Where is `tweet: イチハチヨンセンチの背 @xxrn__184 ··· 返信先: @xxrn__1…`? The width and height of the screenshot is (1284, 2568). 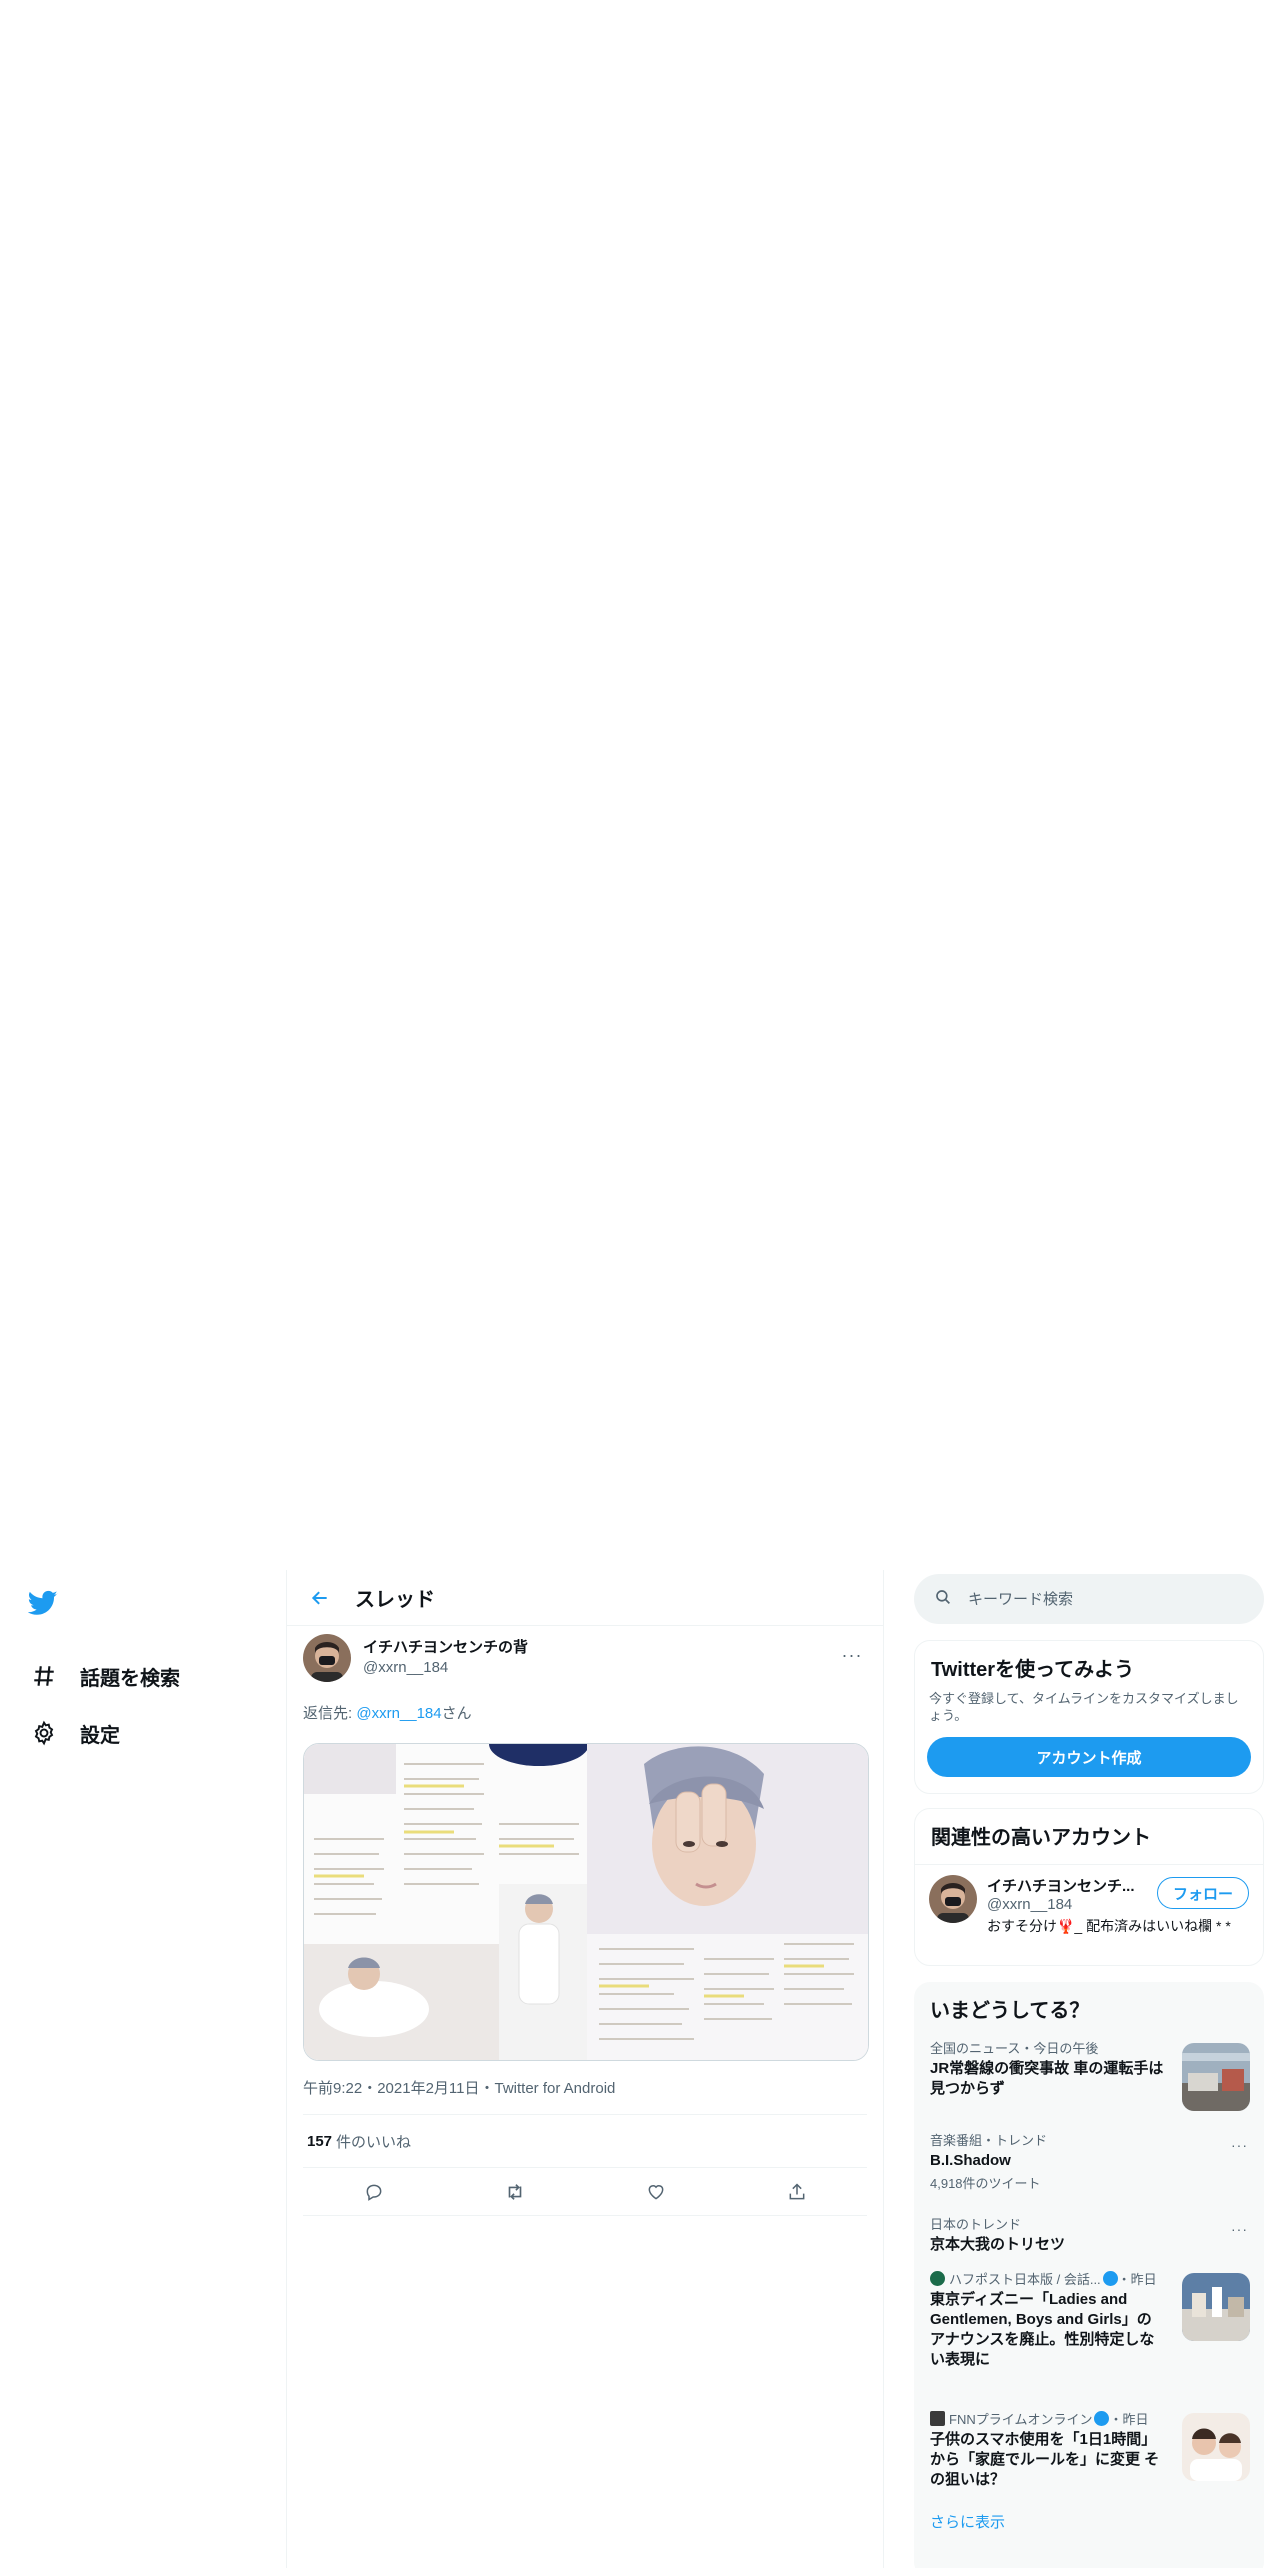 tweet: イチハチヨンセンチの背 @xxrn__184 ··· 返信先: @xxrn__1… is located at coordinates (585, 1921).